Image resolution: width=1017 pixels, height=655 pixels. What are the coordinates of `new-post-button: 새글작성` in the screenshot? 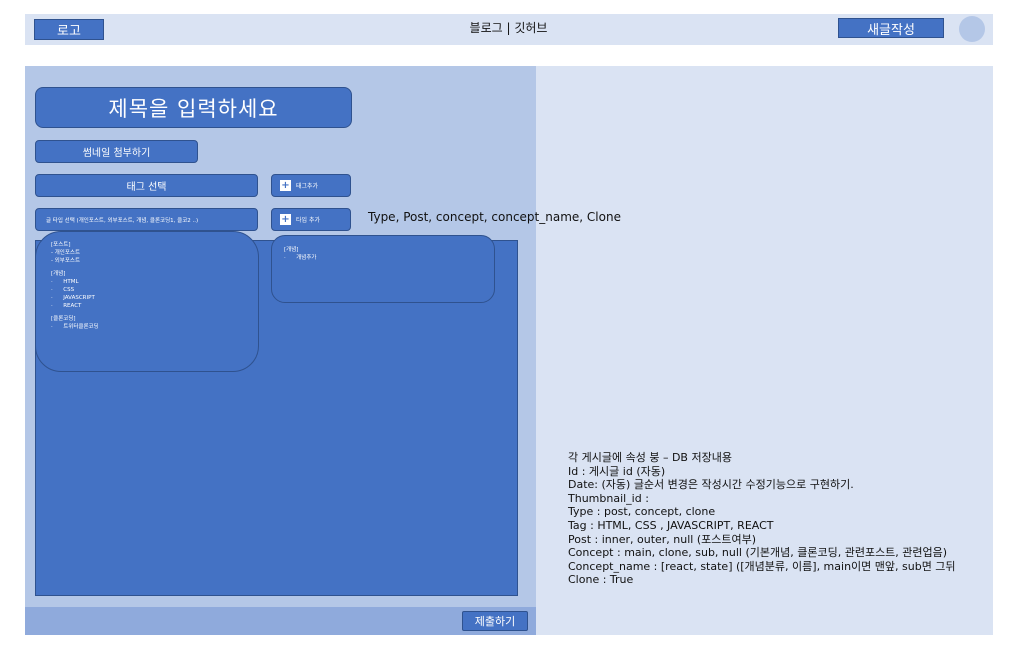 It's located at (891, 28).